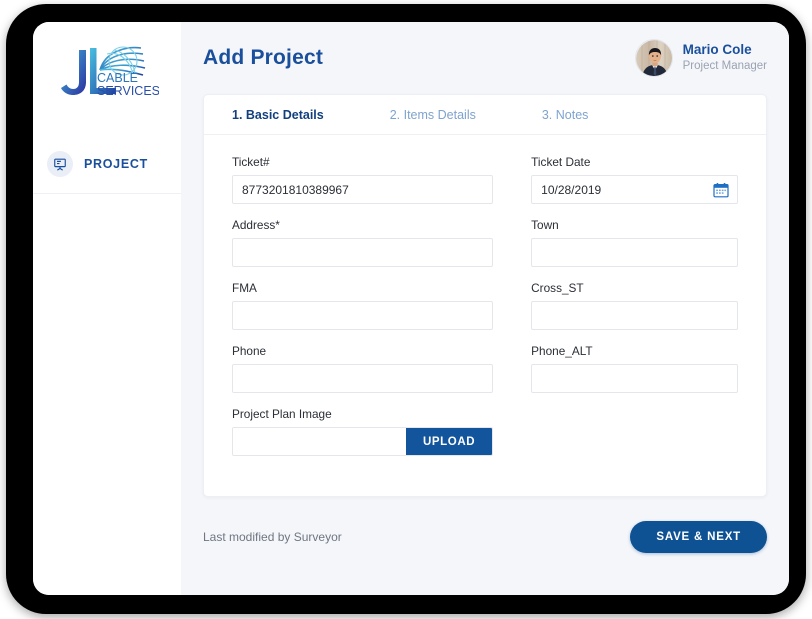 This screenshot has width=812, height=619. I want to click on user-text-block: Mario Cole Project Manager, so click(725, 58).